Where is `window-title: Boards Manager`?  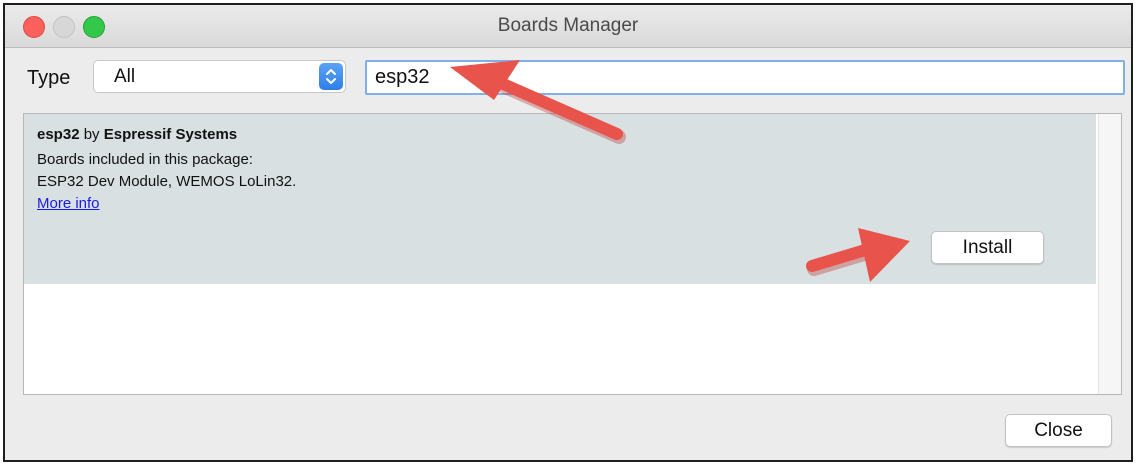
window-title: Boards Manager is located at coordinates (568, 25).